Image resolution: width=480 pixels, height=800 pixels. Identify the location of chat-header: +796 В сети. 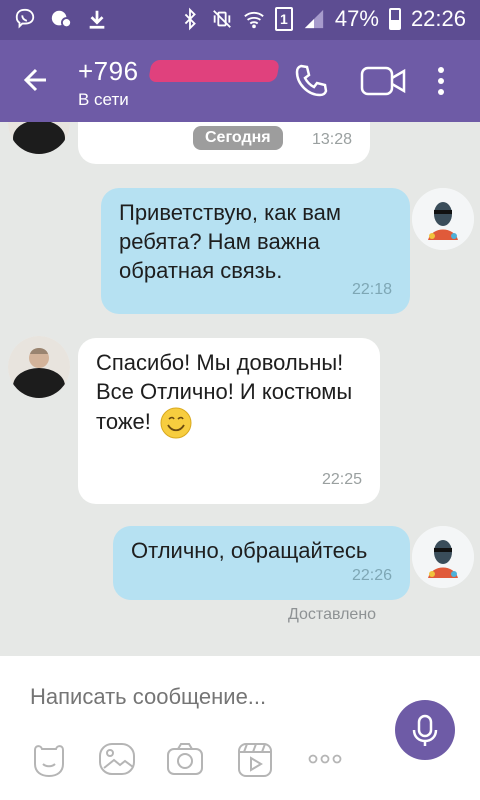
(240, 81).